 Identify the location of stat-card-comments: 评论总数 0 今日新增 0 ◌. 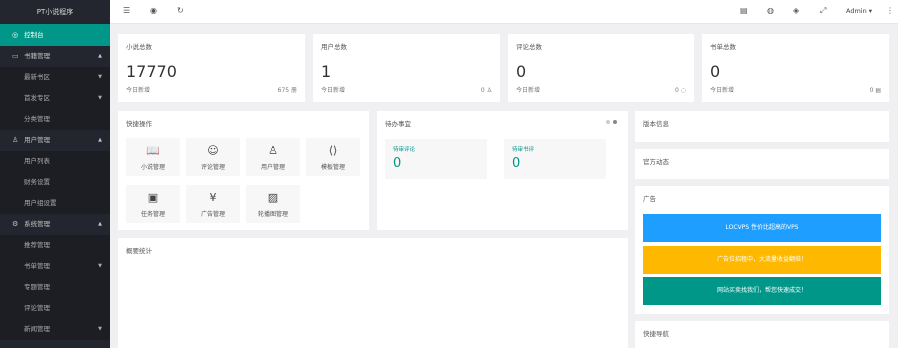
(601, 68).